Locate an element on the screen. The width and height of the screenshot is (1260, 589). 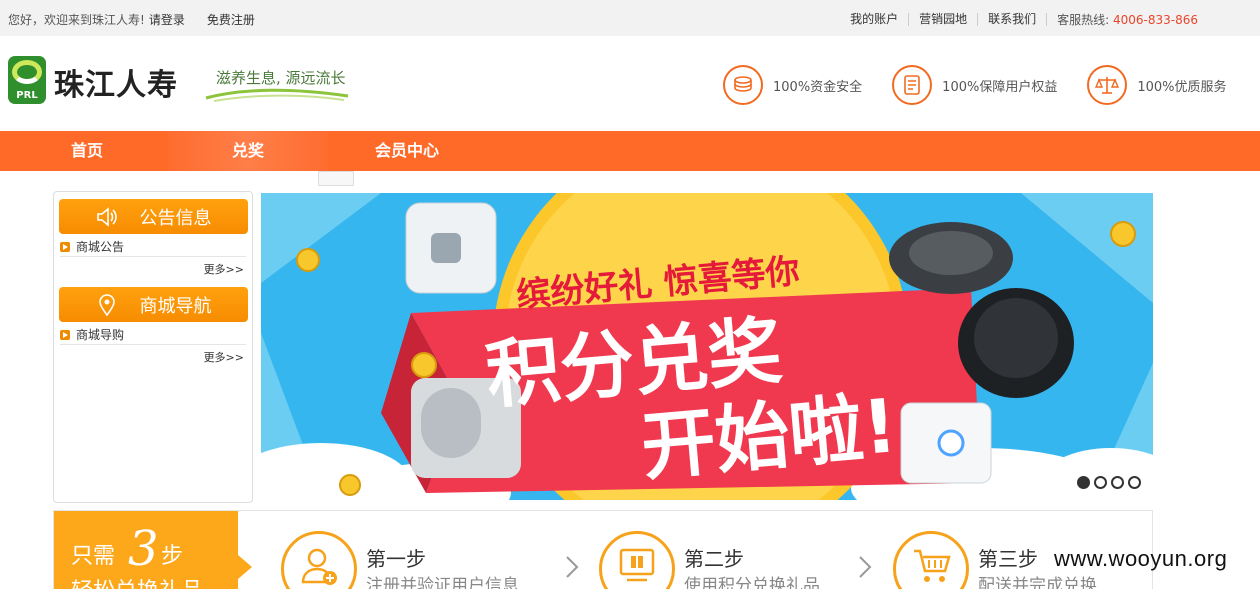
watermark: www.wooyun.org is located at coordinates (1141, 558).